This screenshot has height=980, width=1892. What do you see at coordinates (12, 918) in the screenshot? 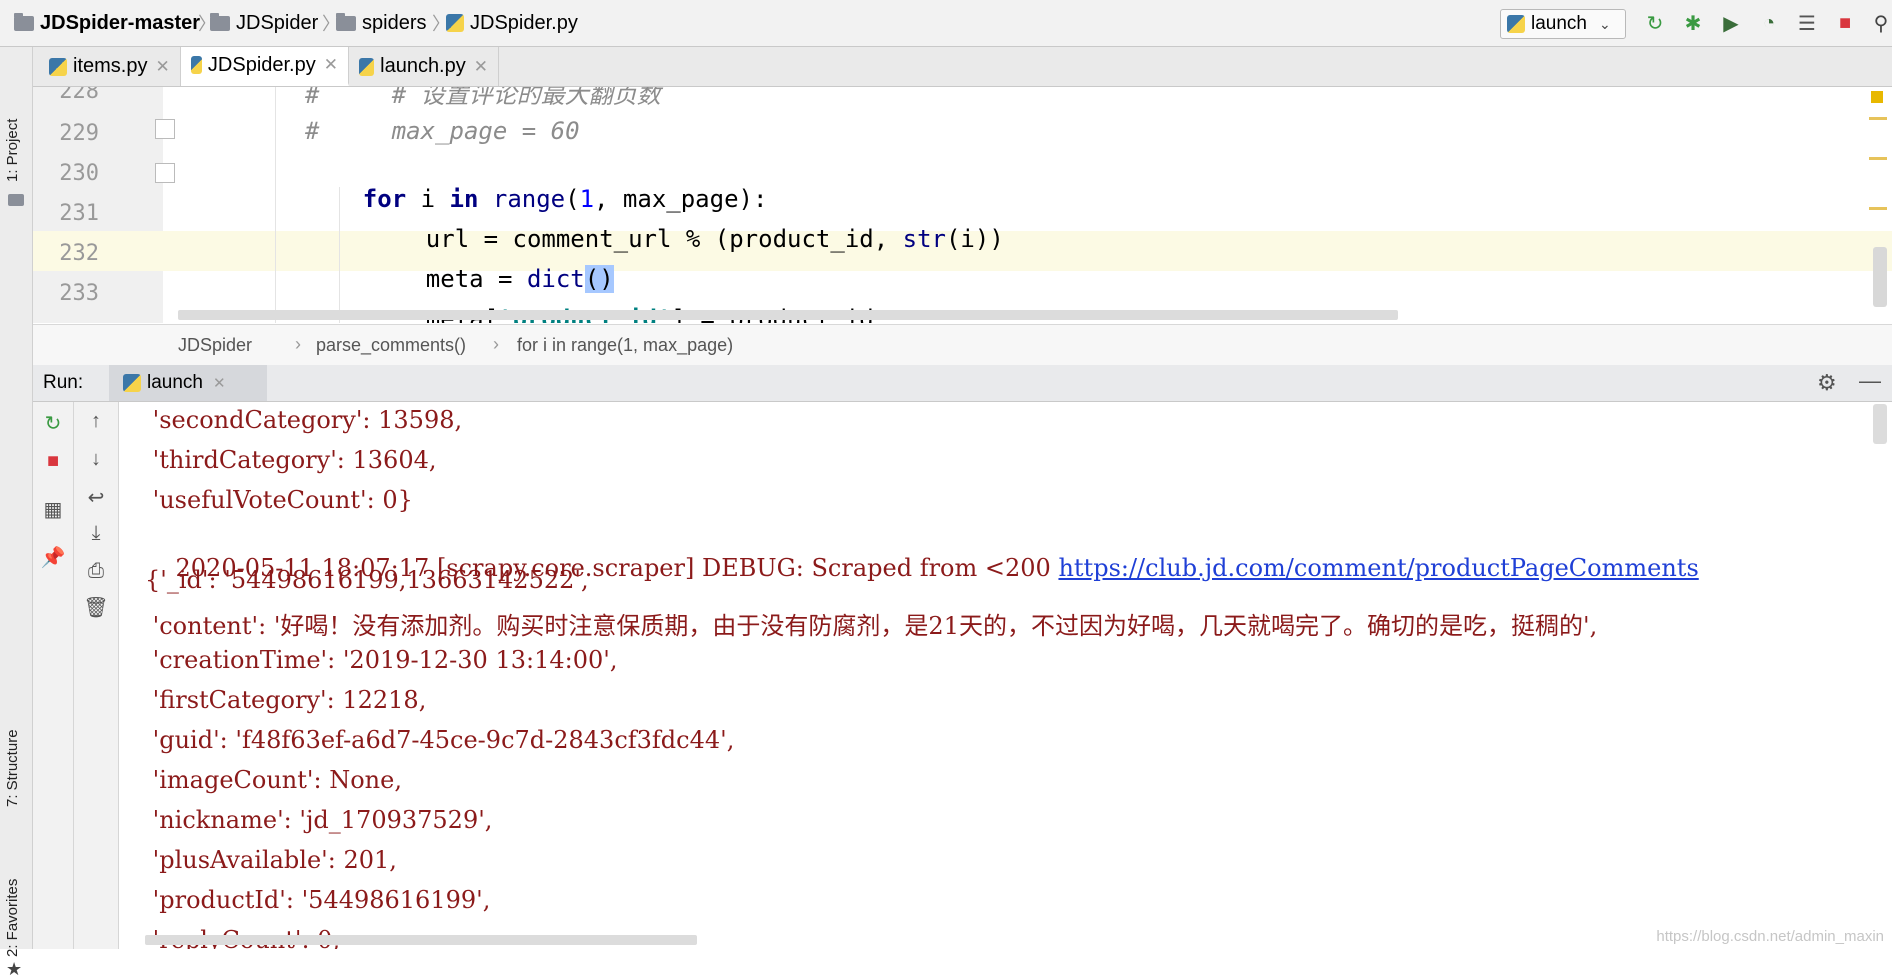
I see `favorites-tool-tab: 2: Favorites` at bounding box center [12, 918].